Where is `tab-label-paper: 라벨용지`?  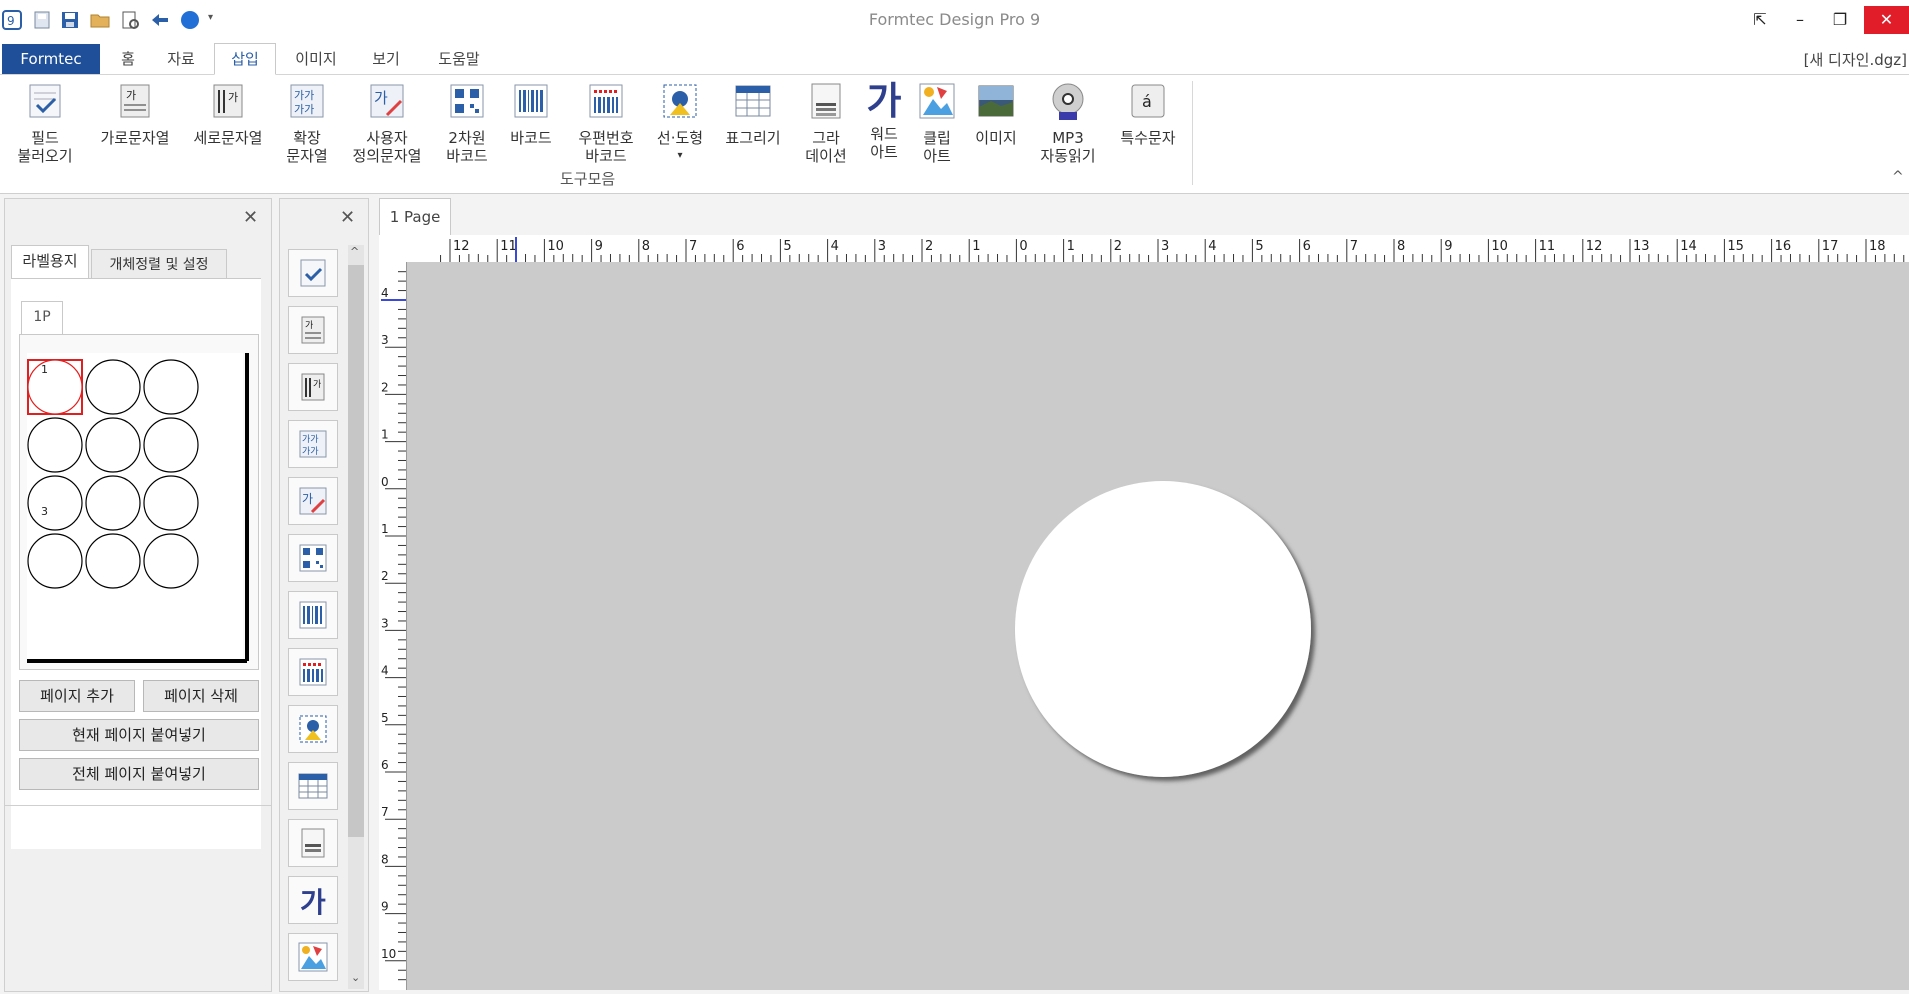 tab-label-paper: 라벨용지 is located at coordinates (50, 261).